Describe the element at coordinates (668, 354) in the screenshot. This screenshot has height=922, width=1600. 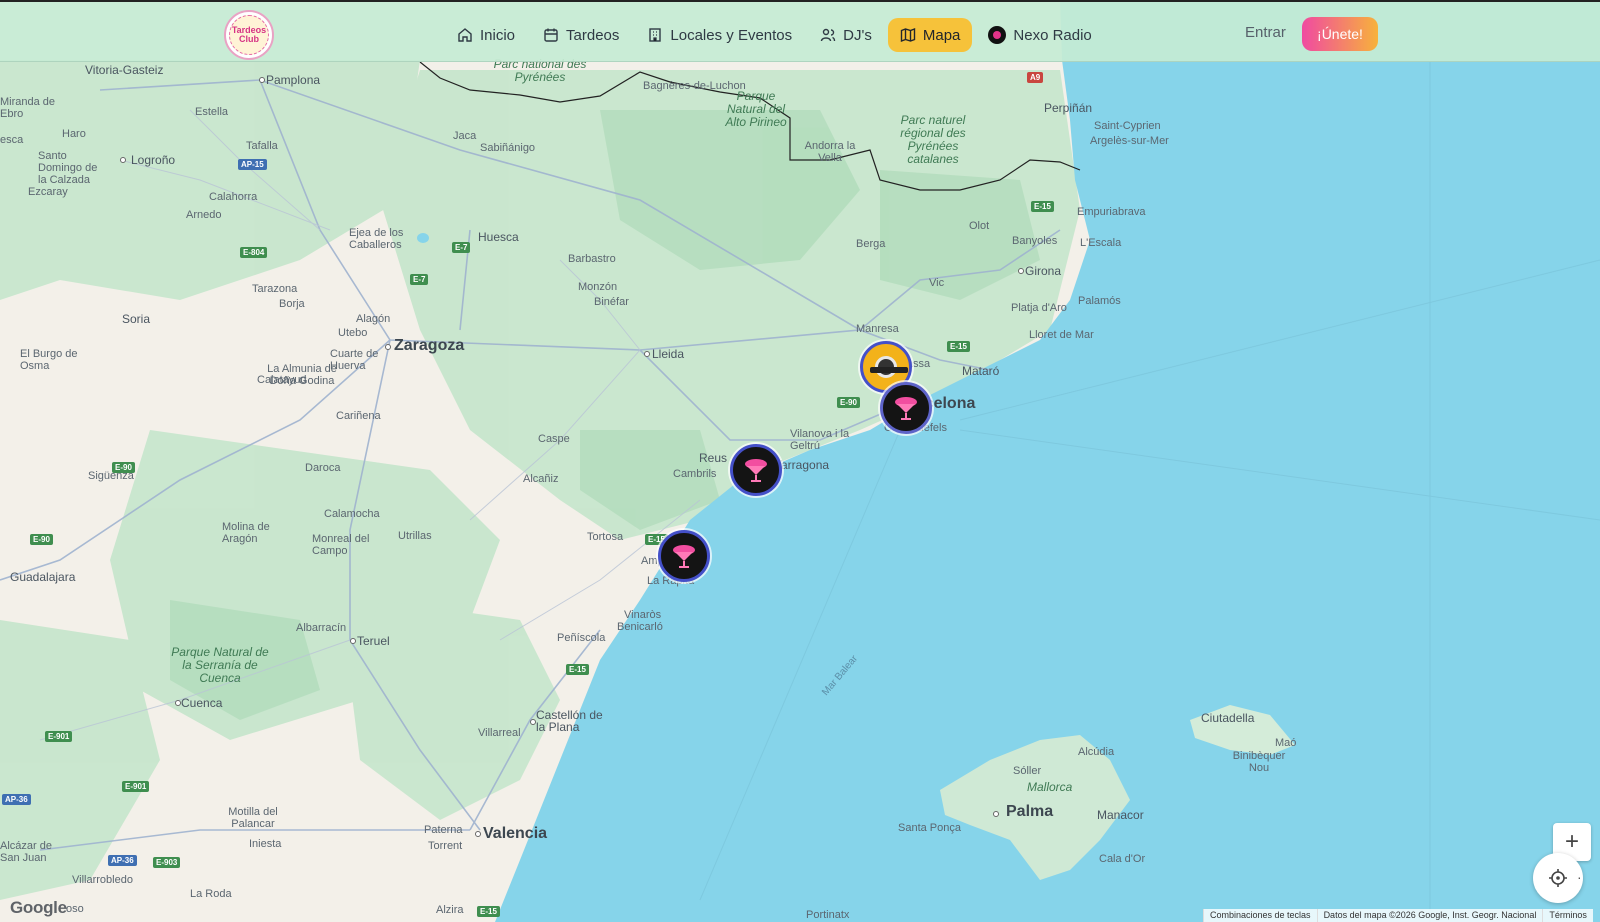
I see `map-label: Lleida` at that location.